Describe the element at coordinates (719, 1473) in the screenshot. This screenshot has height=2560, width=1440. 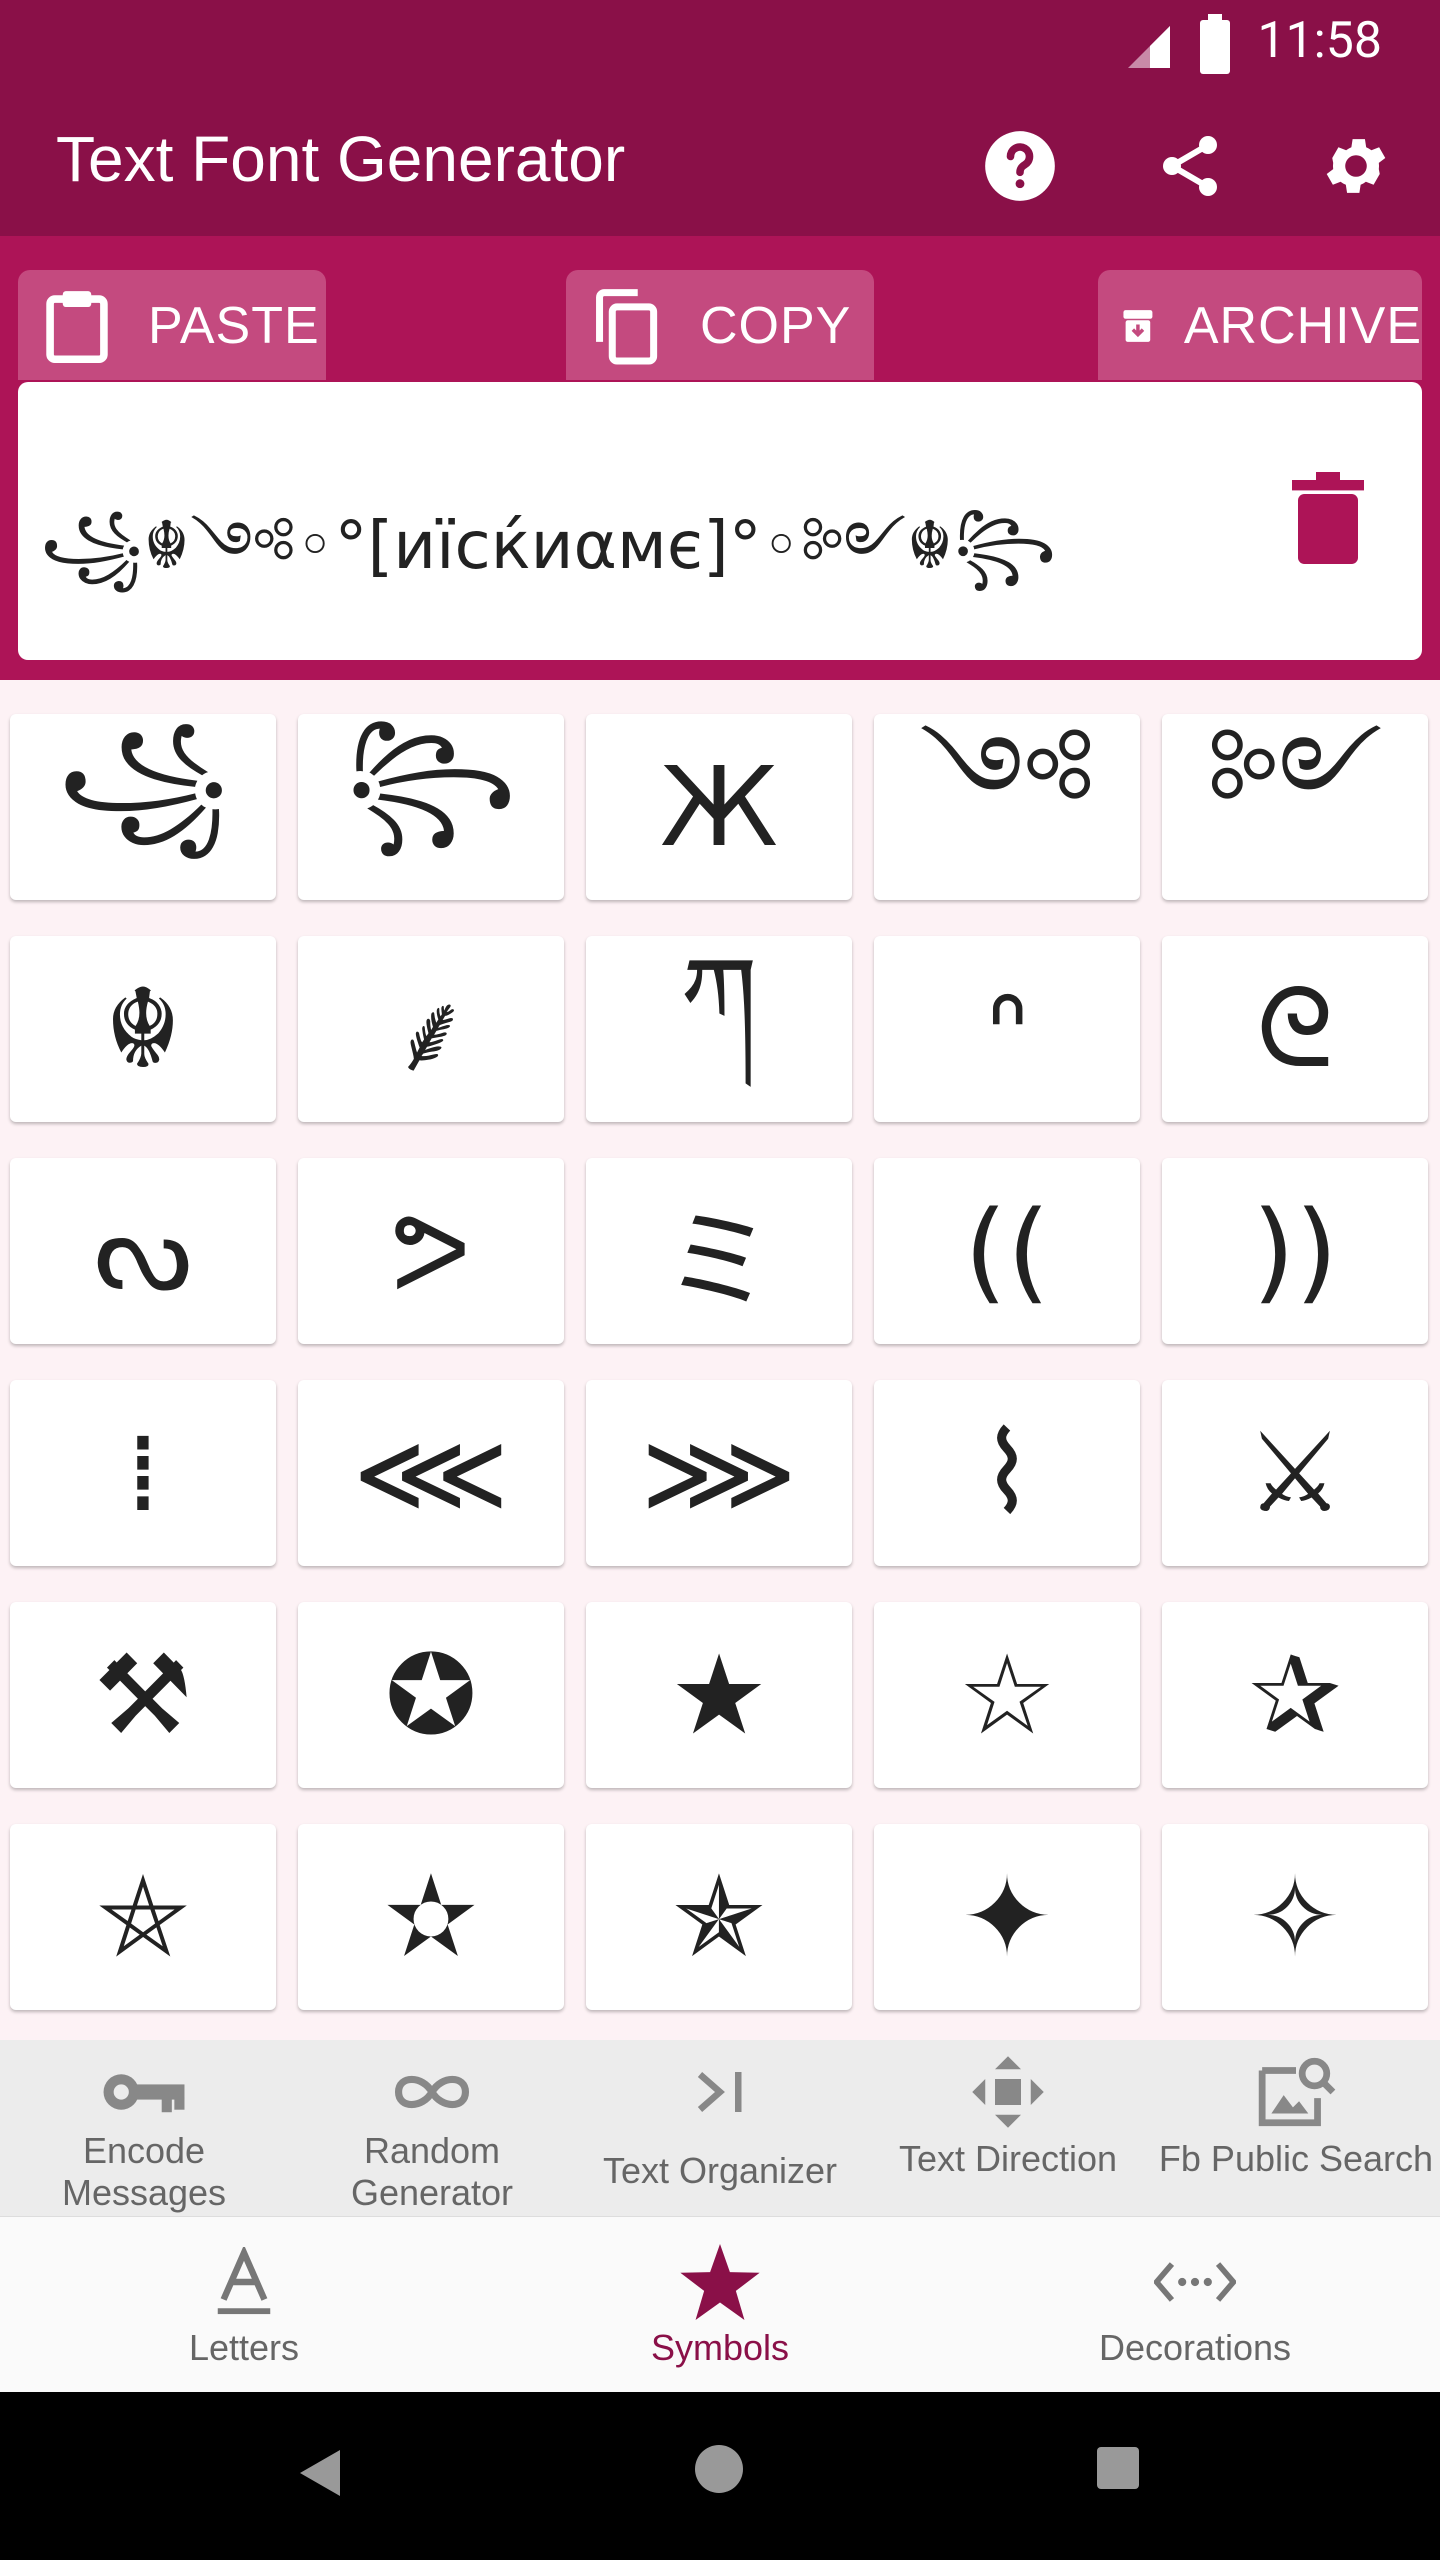
I see `symbol-cell: ⋙` at that location.